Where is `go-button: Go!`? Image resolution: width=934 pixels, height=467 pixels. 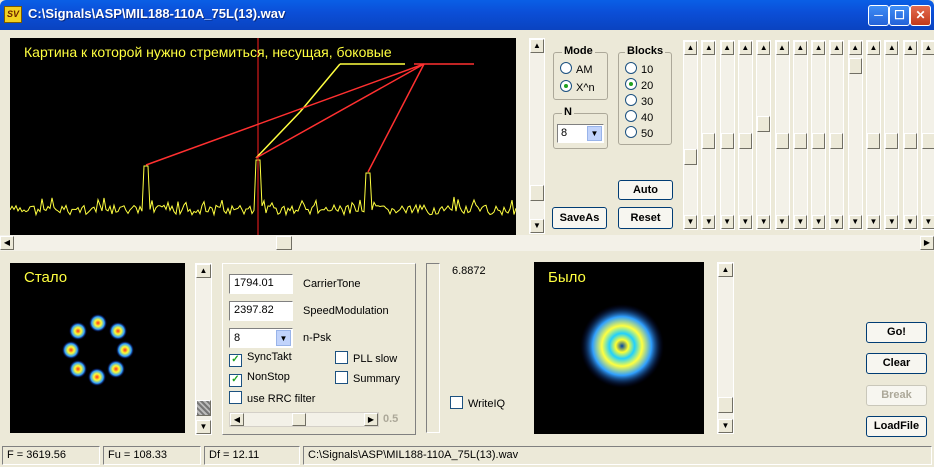 go-button: Go! is located at coordinates (896, 332).